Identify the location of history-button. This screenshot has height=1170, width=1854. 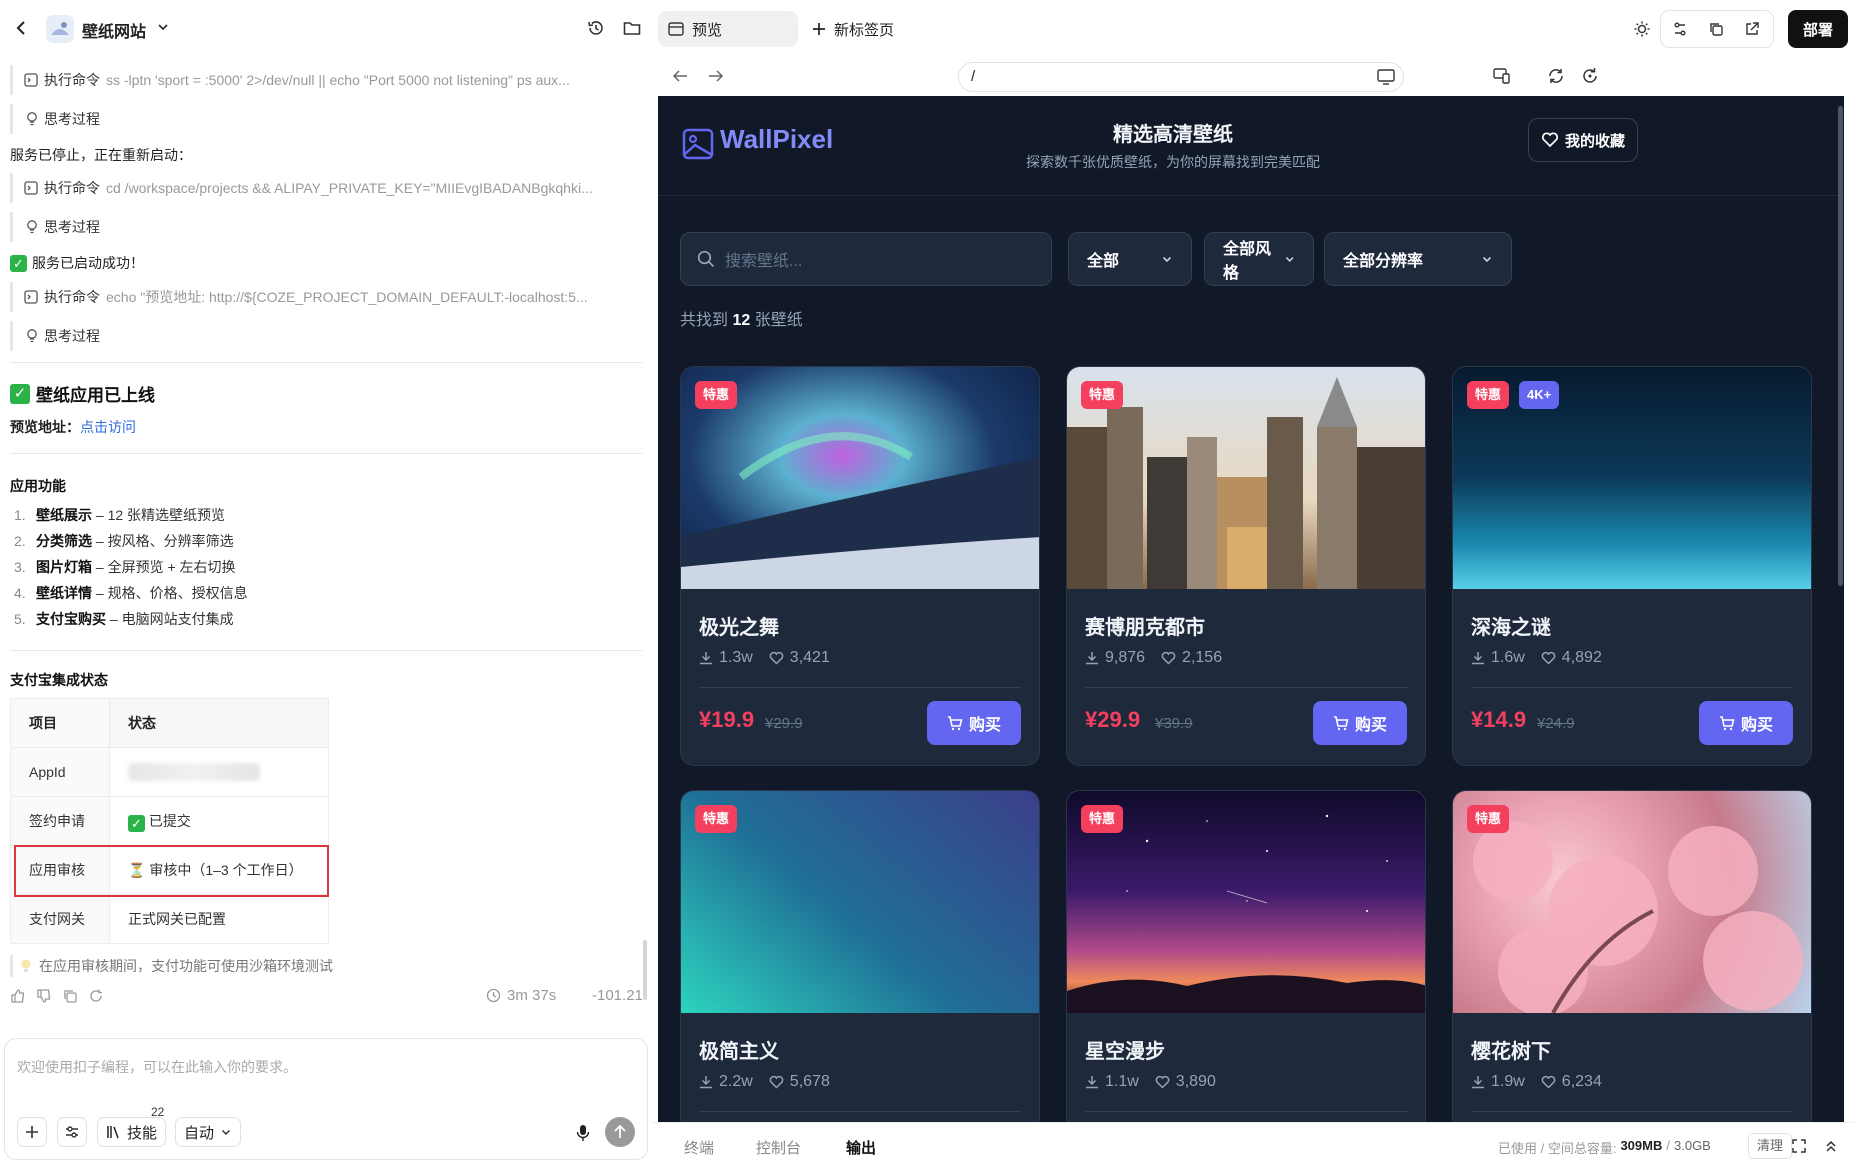
(596, 28).